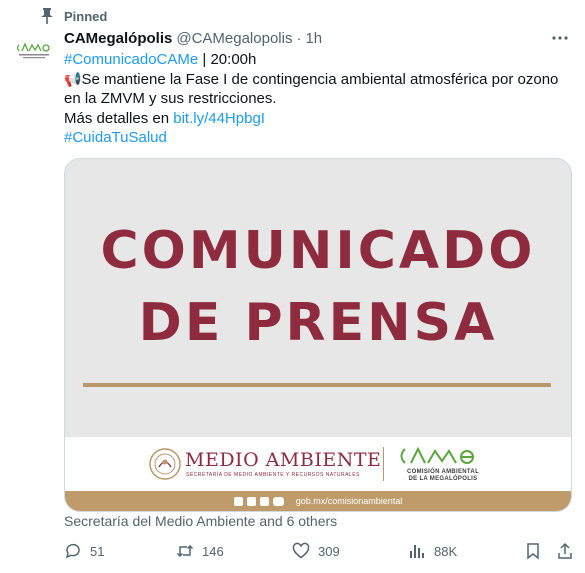  Describe the element at coordinates (383, 464) in the screenshot. I see `logo-divider` at that location.